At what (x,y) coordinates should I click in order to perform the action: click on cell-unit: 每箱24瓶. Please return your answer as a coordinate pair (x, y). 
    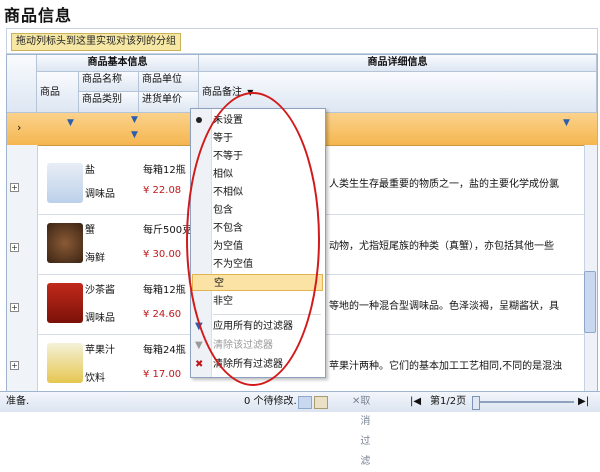
    Looking at the image, I should click on (164, 350).